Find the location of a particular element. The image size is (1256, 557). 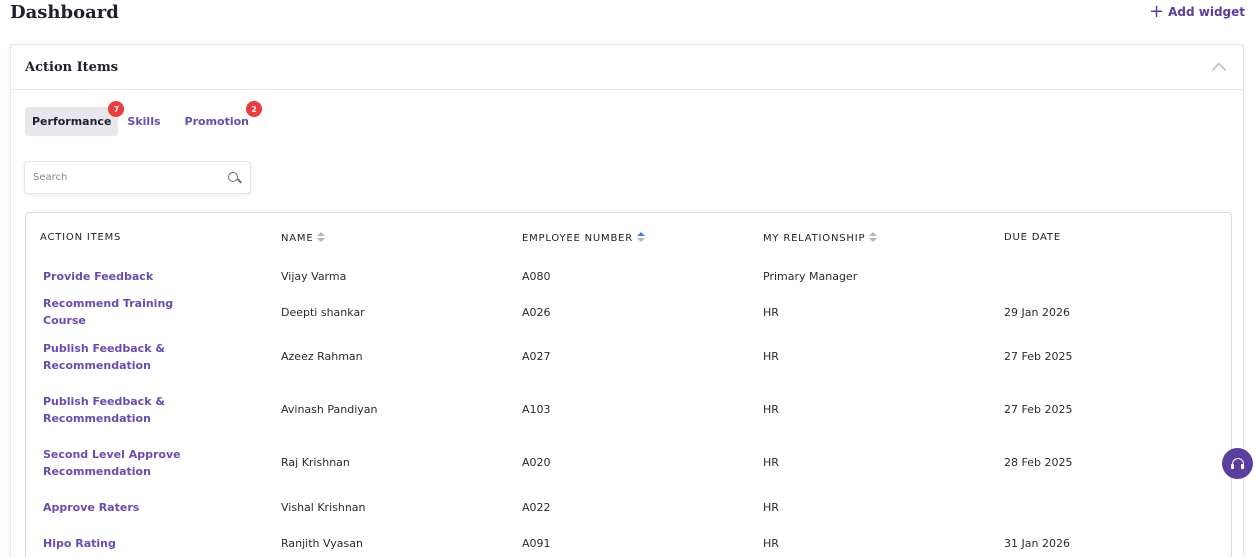

tab-performance: Performance 7 is located at coordinates (75, 118).